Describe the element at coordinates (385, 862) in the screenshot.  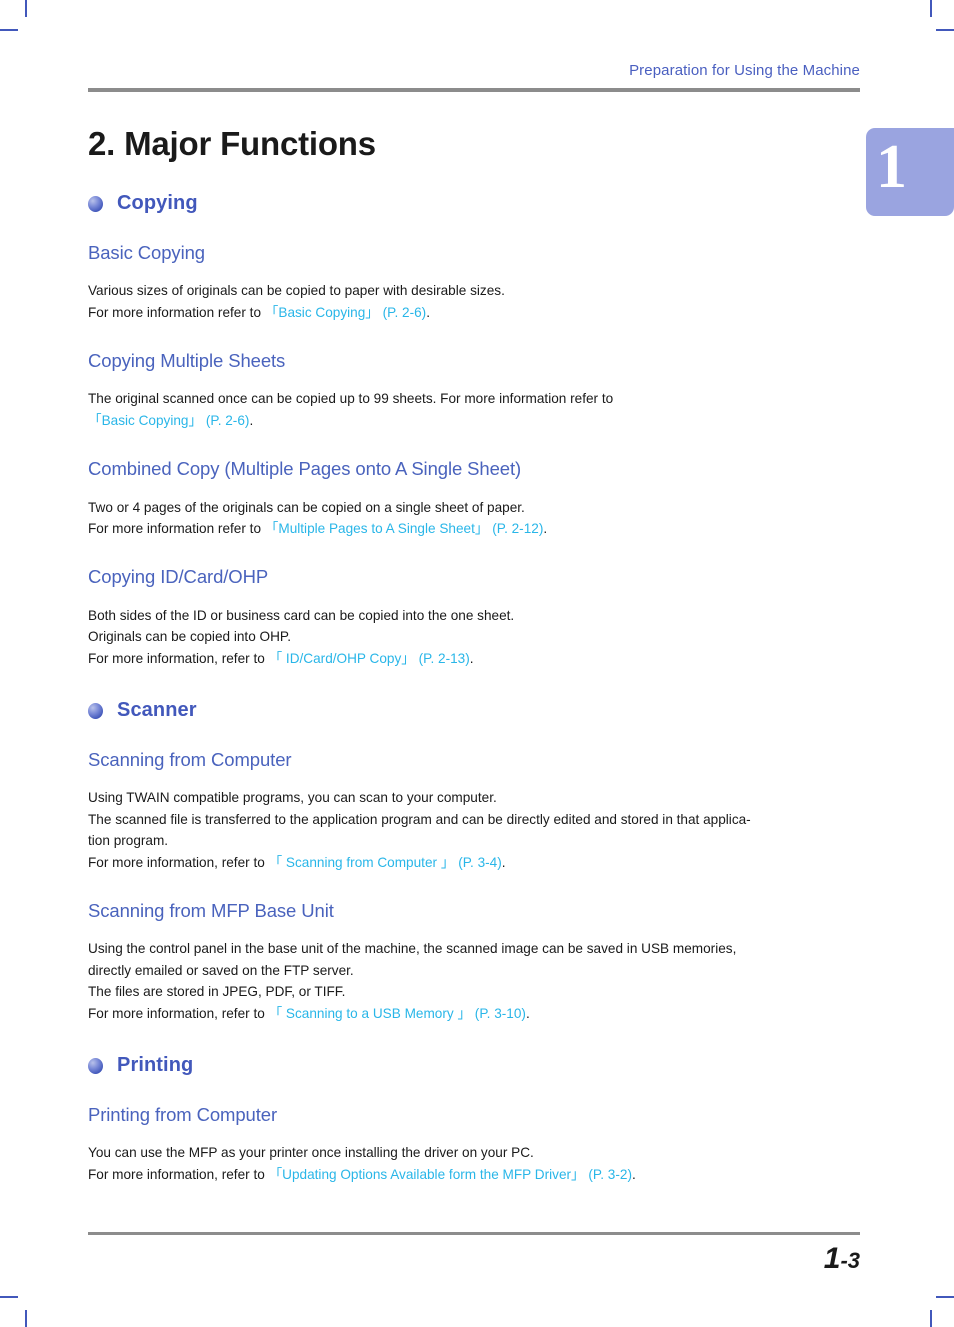
I see `cross-reference-link: 「 Scanning from Computer 」 (P. 3-4)` at that location.